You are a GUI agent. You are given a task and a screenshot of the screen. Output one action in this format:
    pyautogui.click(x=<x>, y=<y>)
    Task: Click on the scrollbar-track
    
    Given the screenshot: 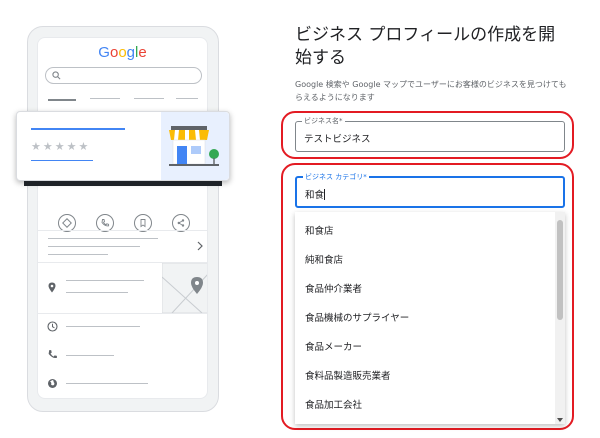 What is the action you would take?
    pyautogui.click(x=560, y=318)
    